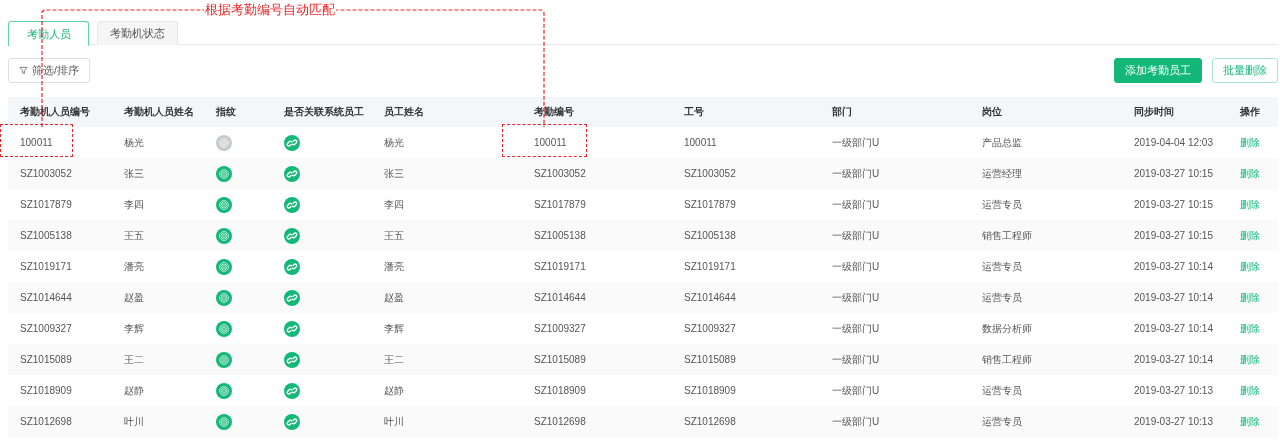 This screenshot has width=1280, height=442. Describe the element at coordinates (48, 33) in the screenshot. I see `tab: 考勤人员` at that location.